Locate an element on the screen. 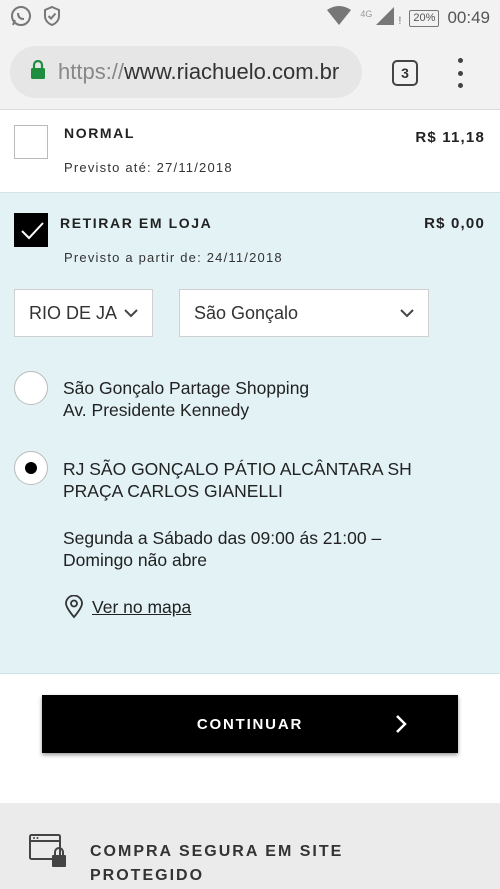  address-bar: https://www.riachuelo.com.br is located at coordinates (186, 72).